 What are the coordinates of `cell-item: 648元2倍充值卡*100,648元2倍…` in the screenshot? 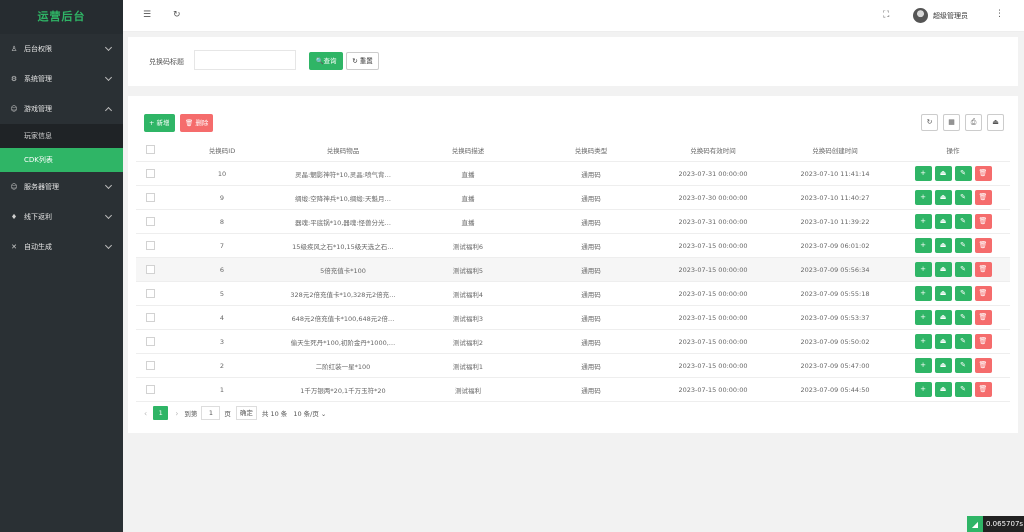 It's located at (343, 318).